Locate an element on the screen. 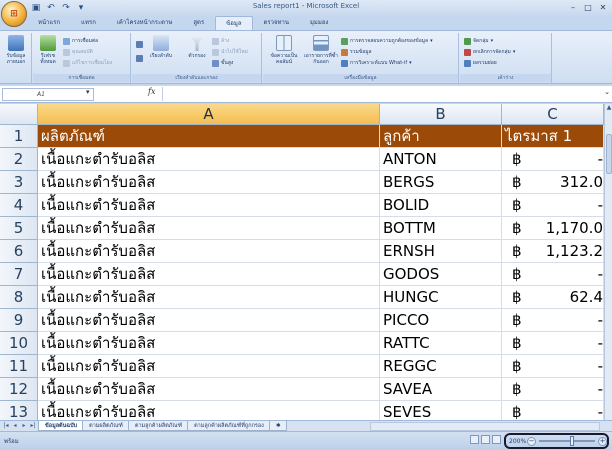  column-header-c: C is located at coordinates (553, 114).